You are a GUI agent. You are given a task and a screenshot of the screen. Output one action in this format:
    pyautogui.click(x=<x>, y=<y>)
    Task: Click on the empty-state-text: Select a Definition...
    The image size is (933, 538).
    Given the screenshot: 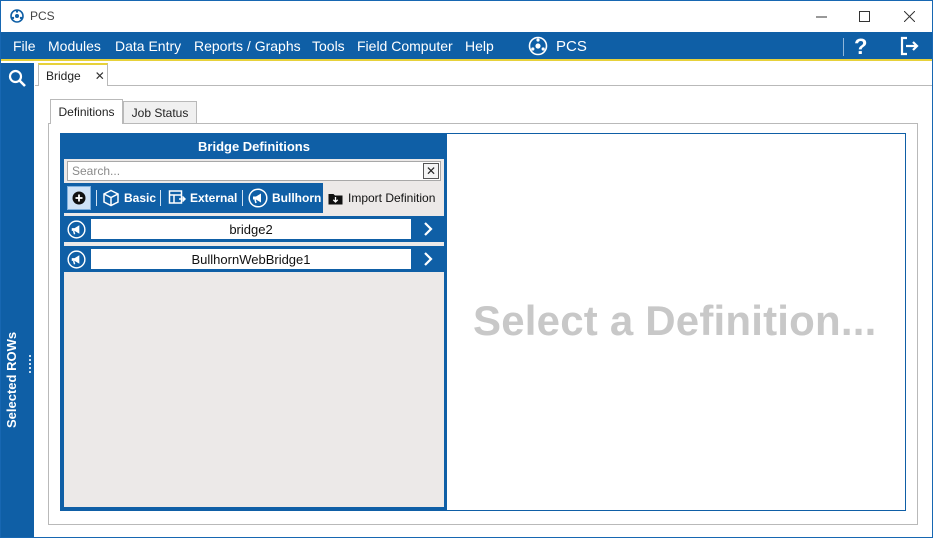 What is the action you would take?
    pyautogui.click(x=675, y=320)
    